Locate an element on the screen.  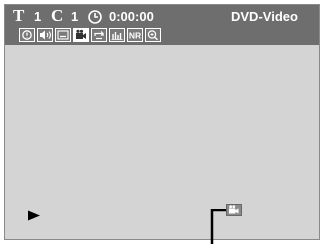
chapter-number: 1 is located at coordinates (75, 16).